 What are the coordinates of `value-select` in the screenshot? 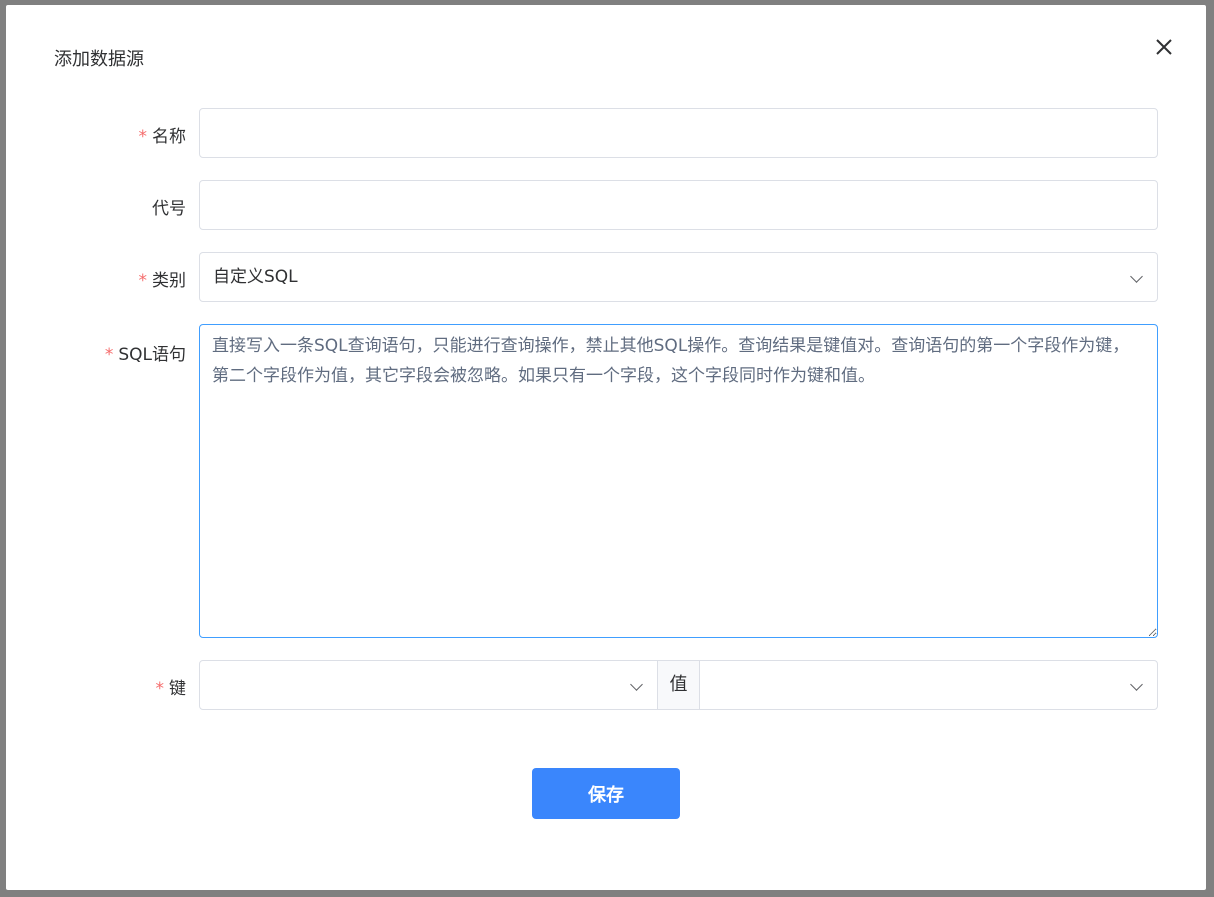 It's located at (928, 685).